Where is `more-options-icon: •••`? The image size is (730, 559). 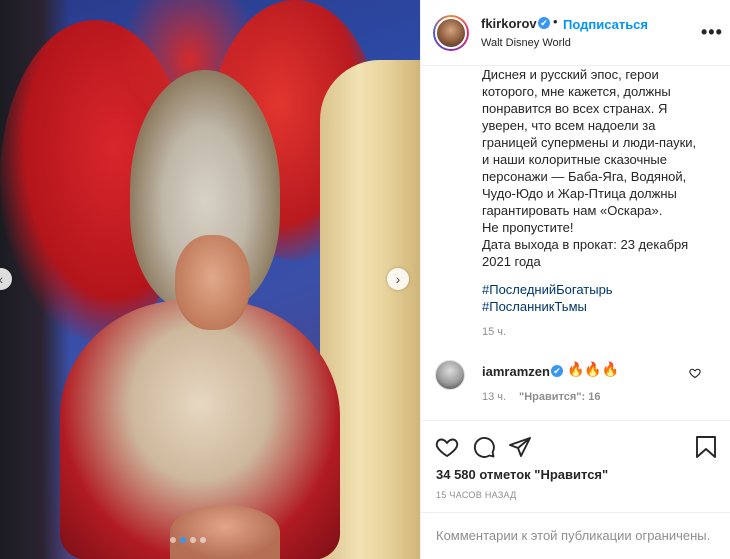 more-options-icon: ••• is located at coordinates (712, 32).